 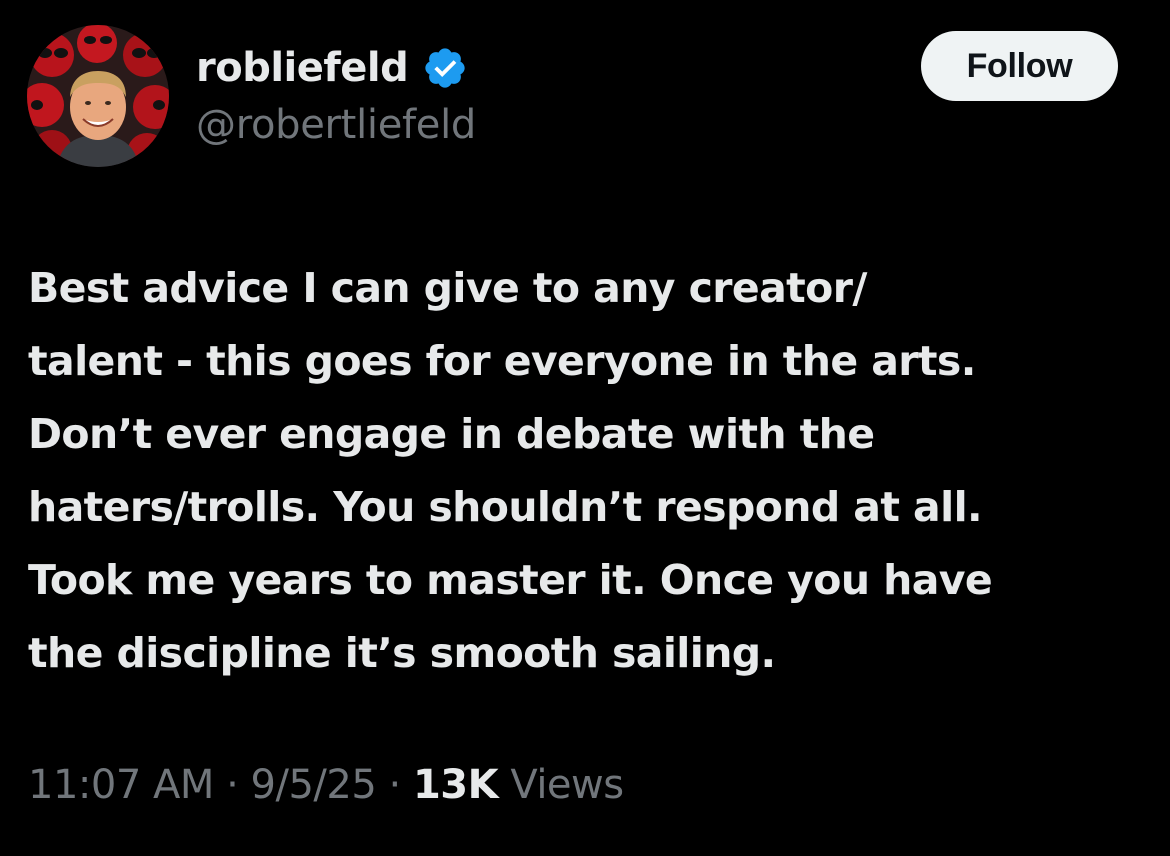 I want to click on display-name: robliefeld, so click(x=302, y=68).